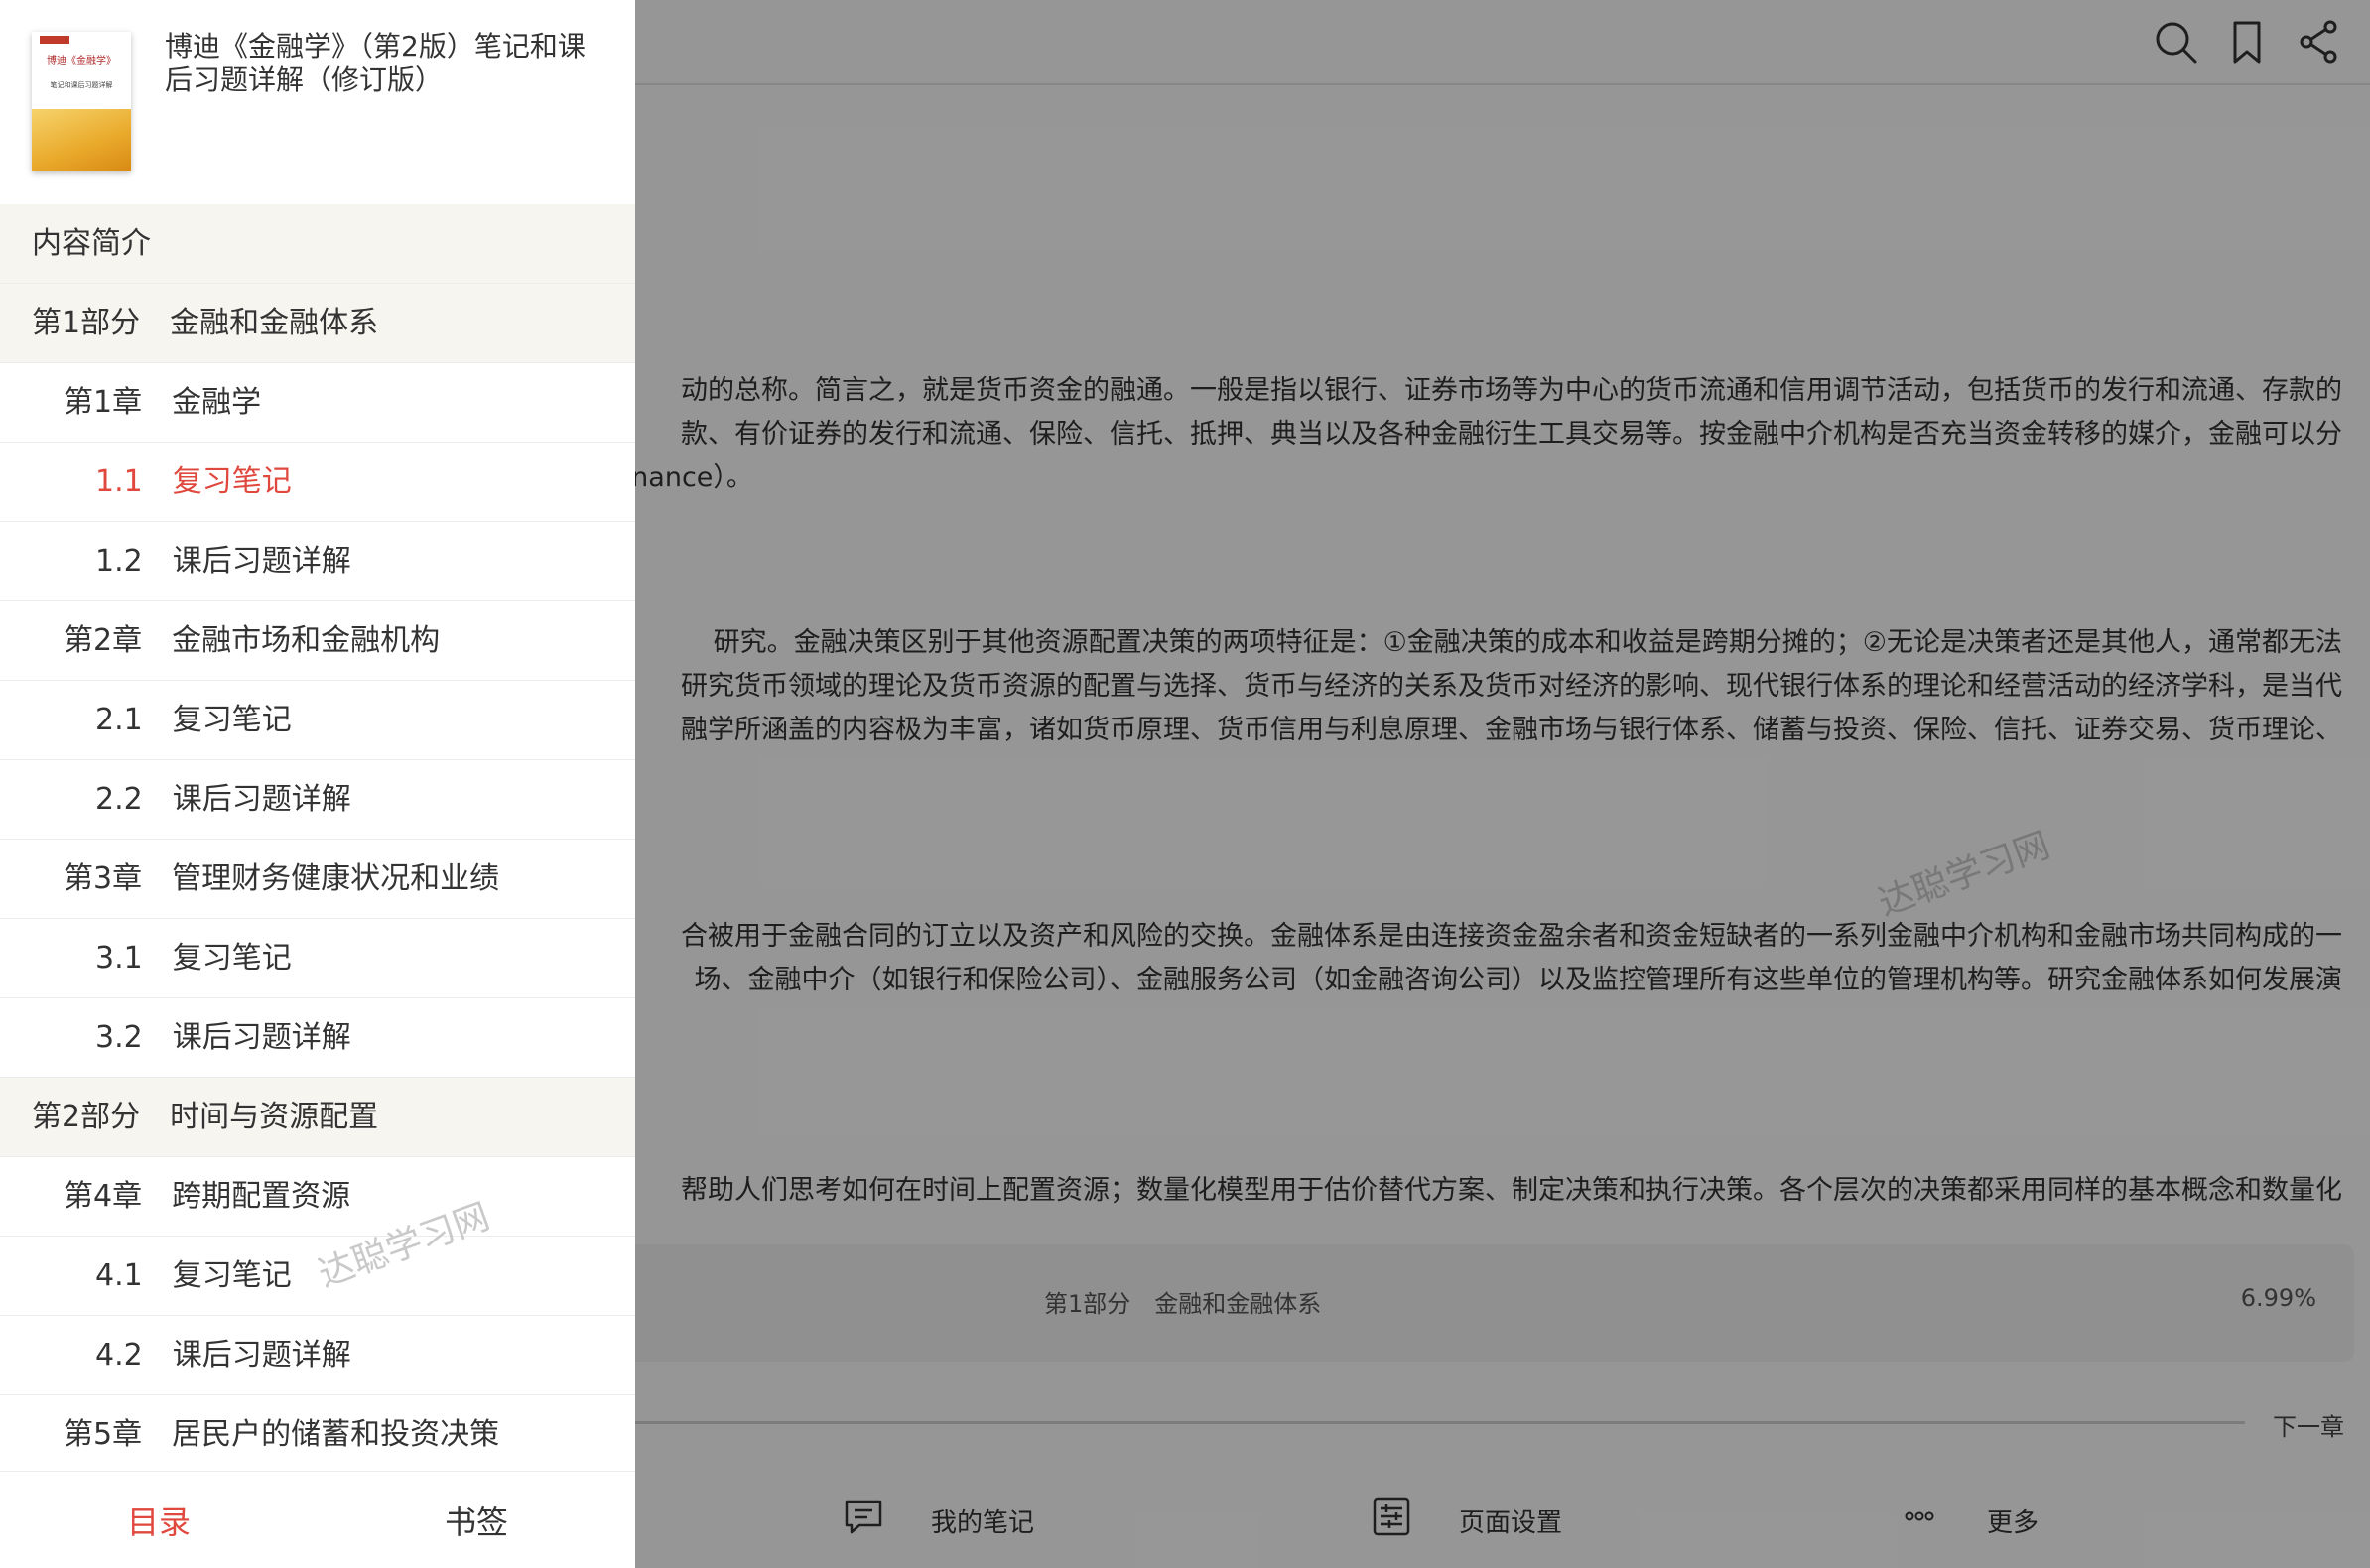 The height and width of the screenshot is (1568, 2370). Describe the element at coordinates (317, 800) in the screenshot. I see `toc-item: 2.2 课后习题详解` at that location.